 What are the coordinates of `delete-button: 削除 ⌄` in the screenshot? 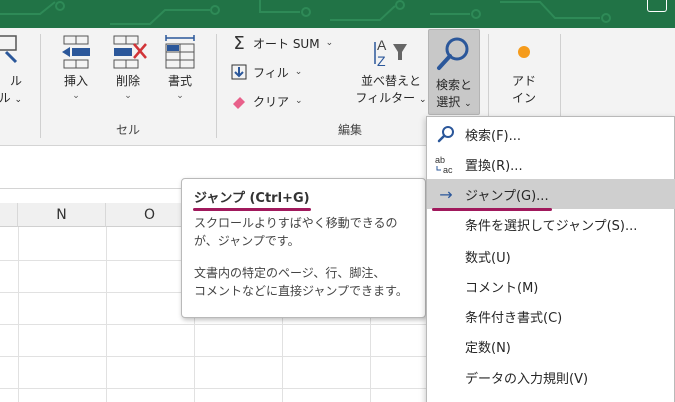 It's located at (128, 68).